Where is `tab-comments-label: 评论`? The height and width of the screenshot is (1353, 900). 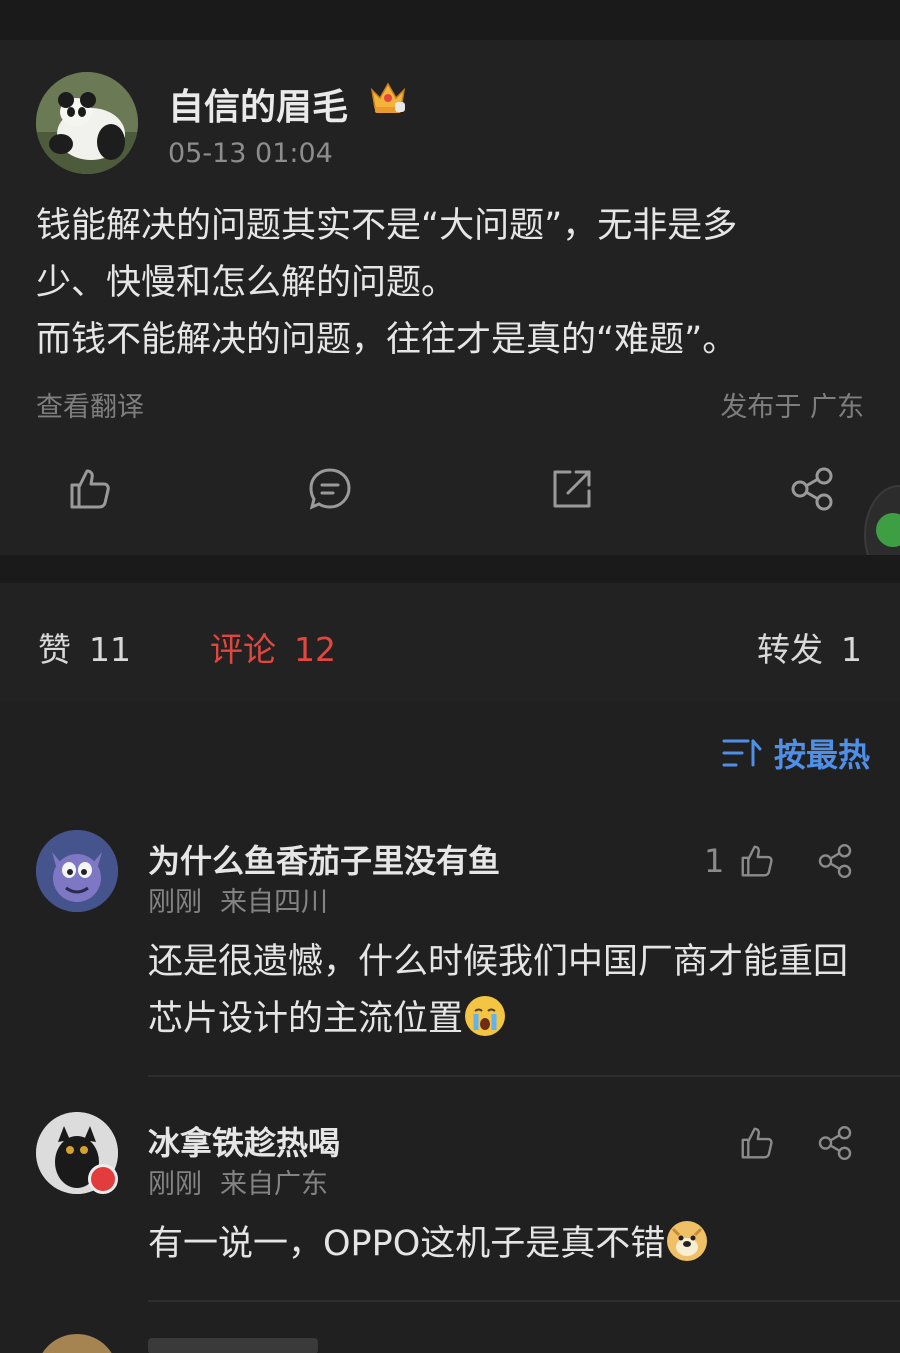 tab-comments-label: 评论 is located at coordinates (243, 649).